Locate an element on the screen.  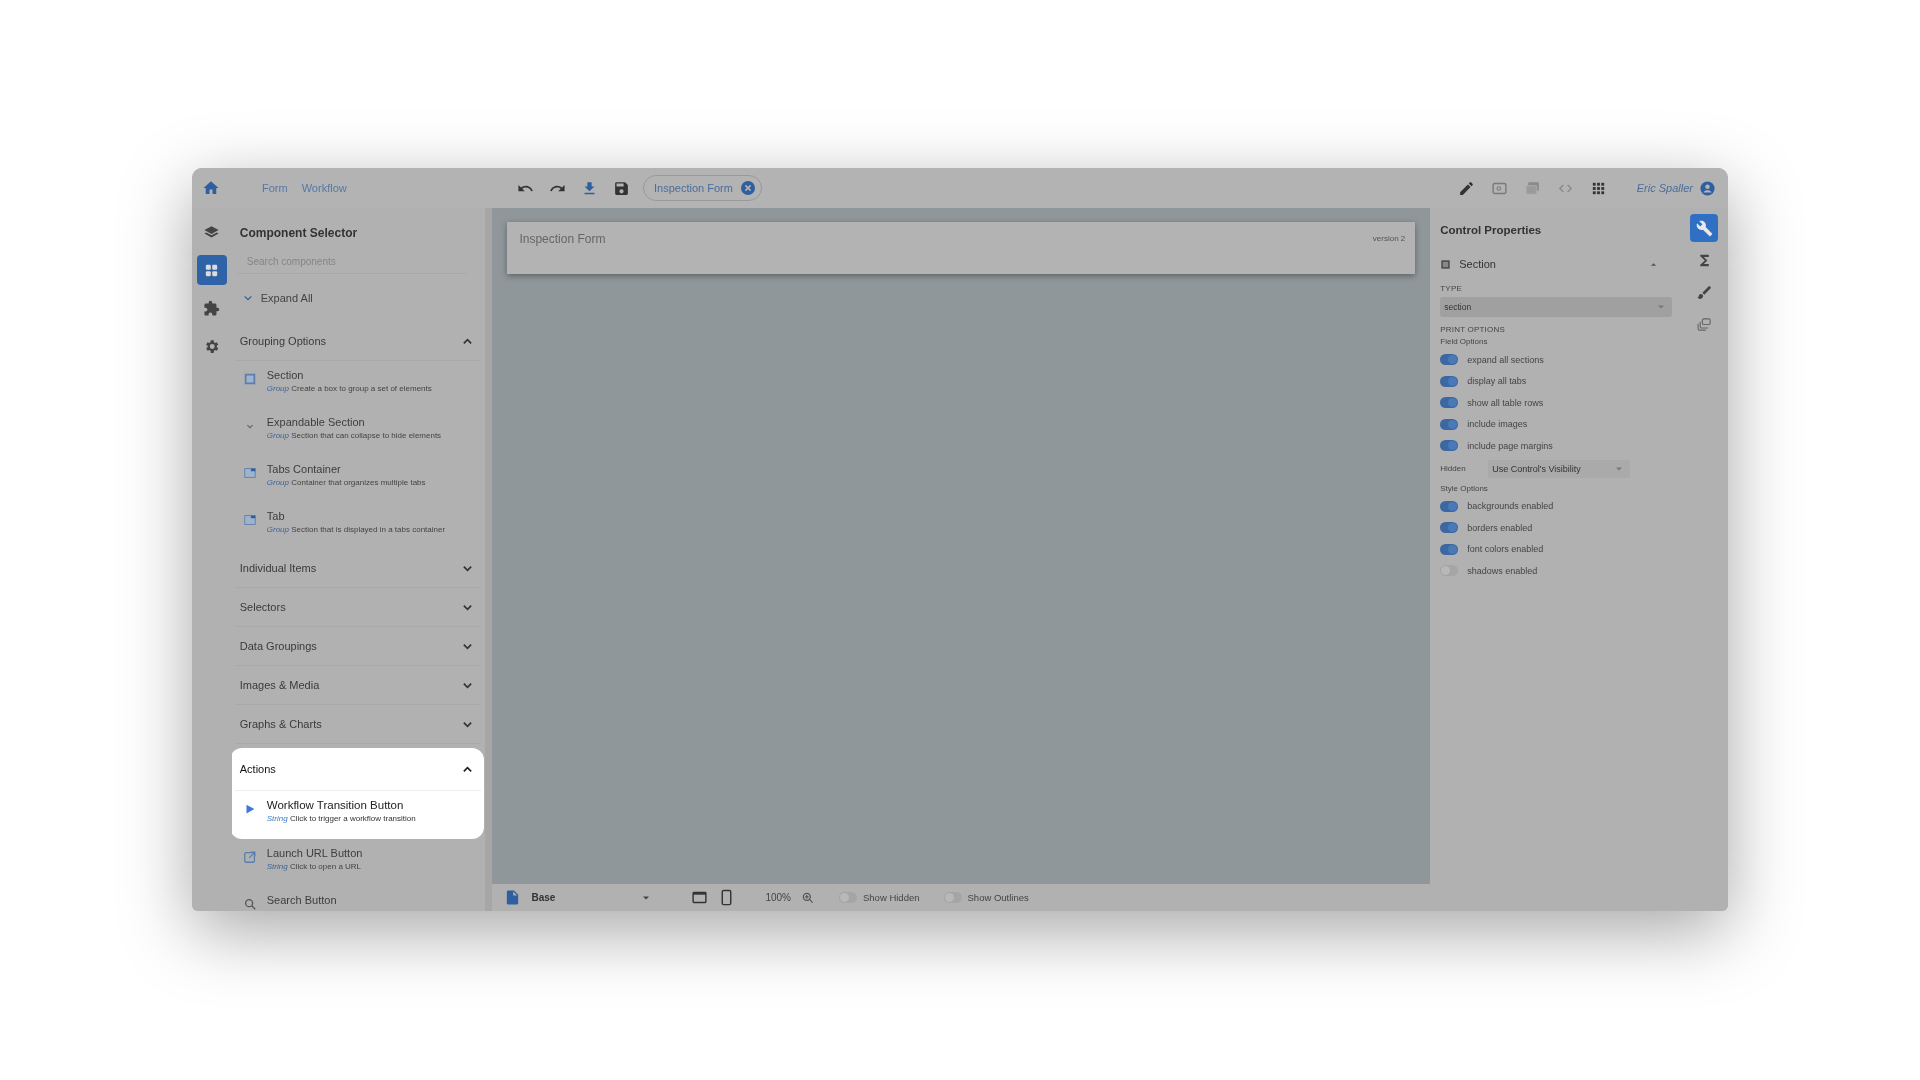
type-dropdown: section is located at coordinates (1556, 307).